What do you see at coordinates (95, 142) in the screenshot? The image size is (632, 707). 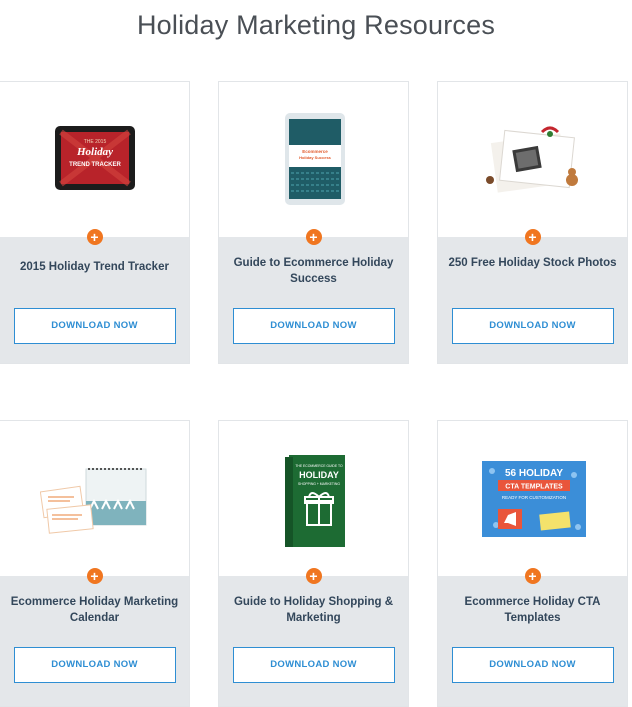 I see `thumb-text: THE 2015` at bounding box center [95, 142].